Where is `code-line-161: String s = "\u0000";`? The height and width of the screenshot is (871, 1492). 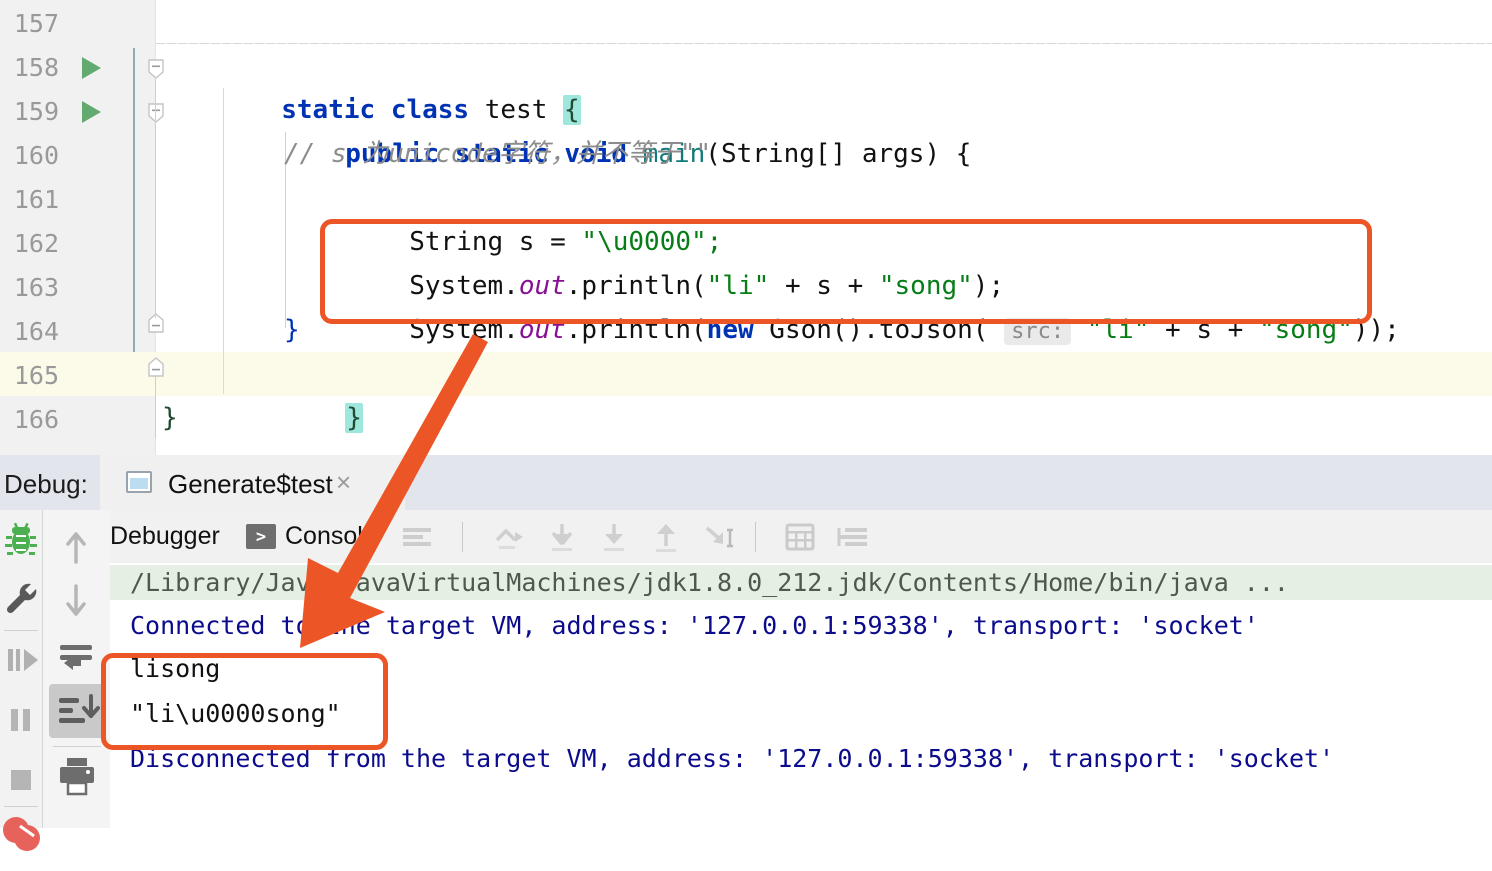
code-line-161: String s = "\u0000"; is located at coordinates (824, 216).